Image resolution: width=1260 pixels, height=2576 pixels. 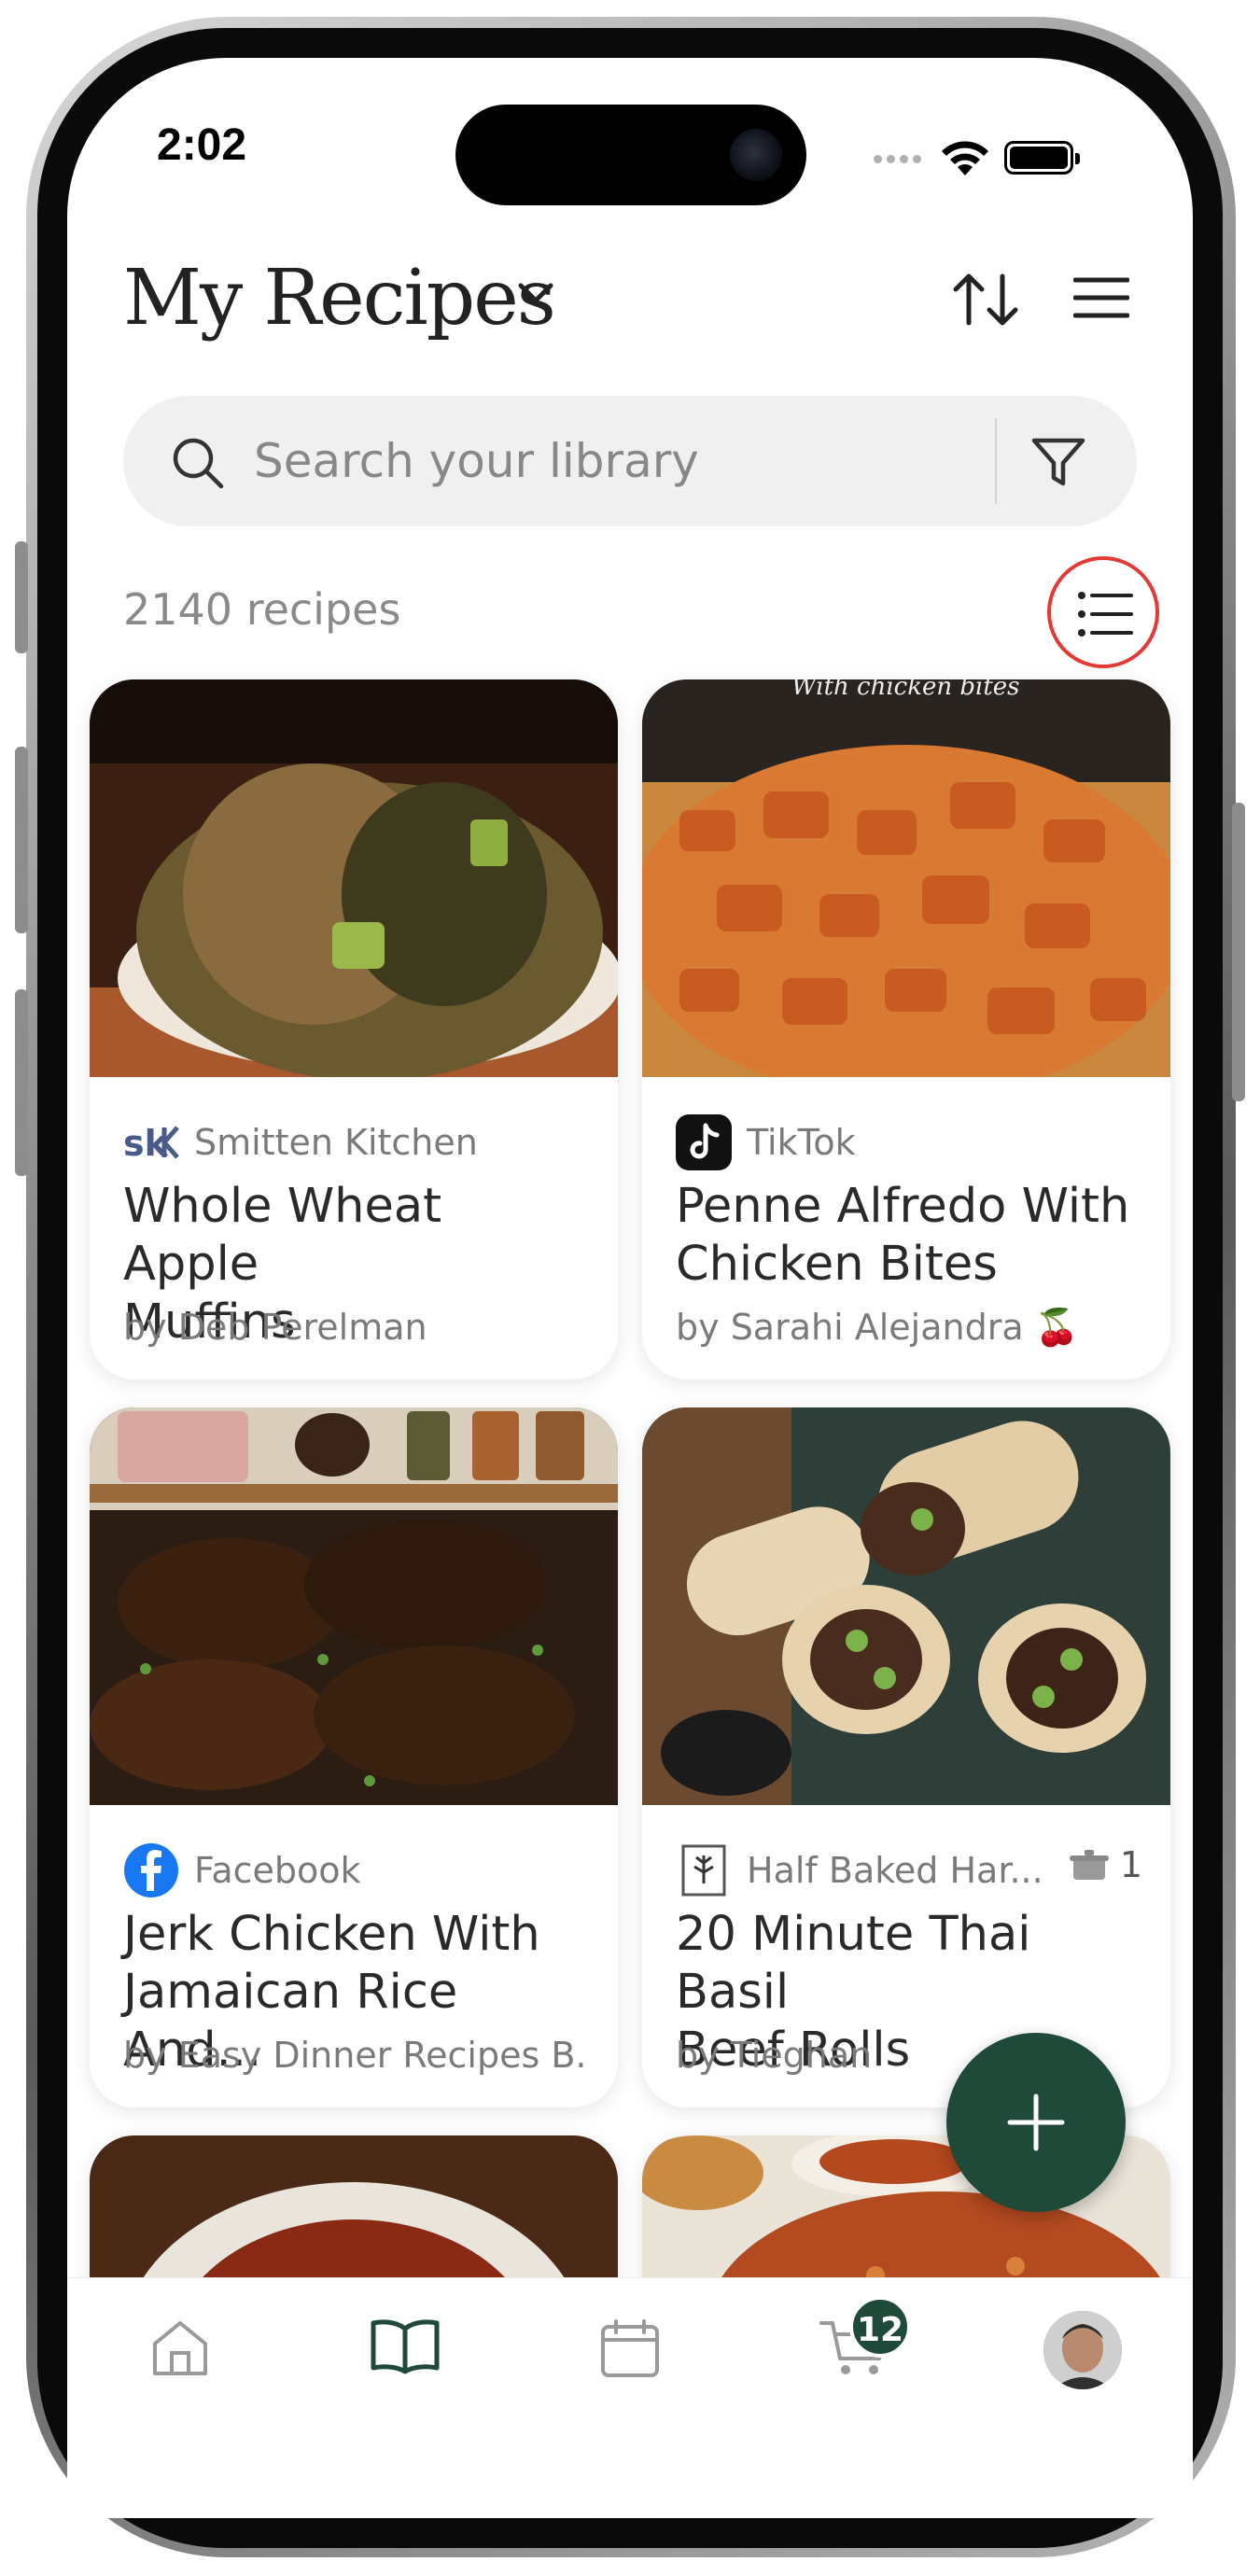 I want to click on source-label: Smitten Kitchen, so click(x=336, y=1142).